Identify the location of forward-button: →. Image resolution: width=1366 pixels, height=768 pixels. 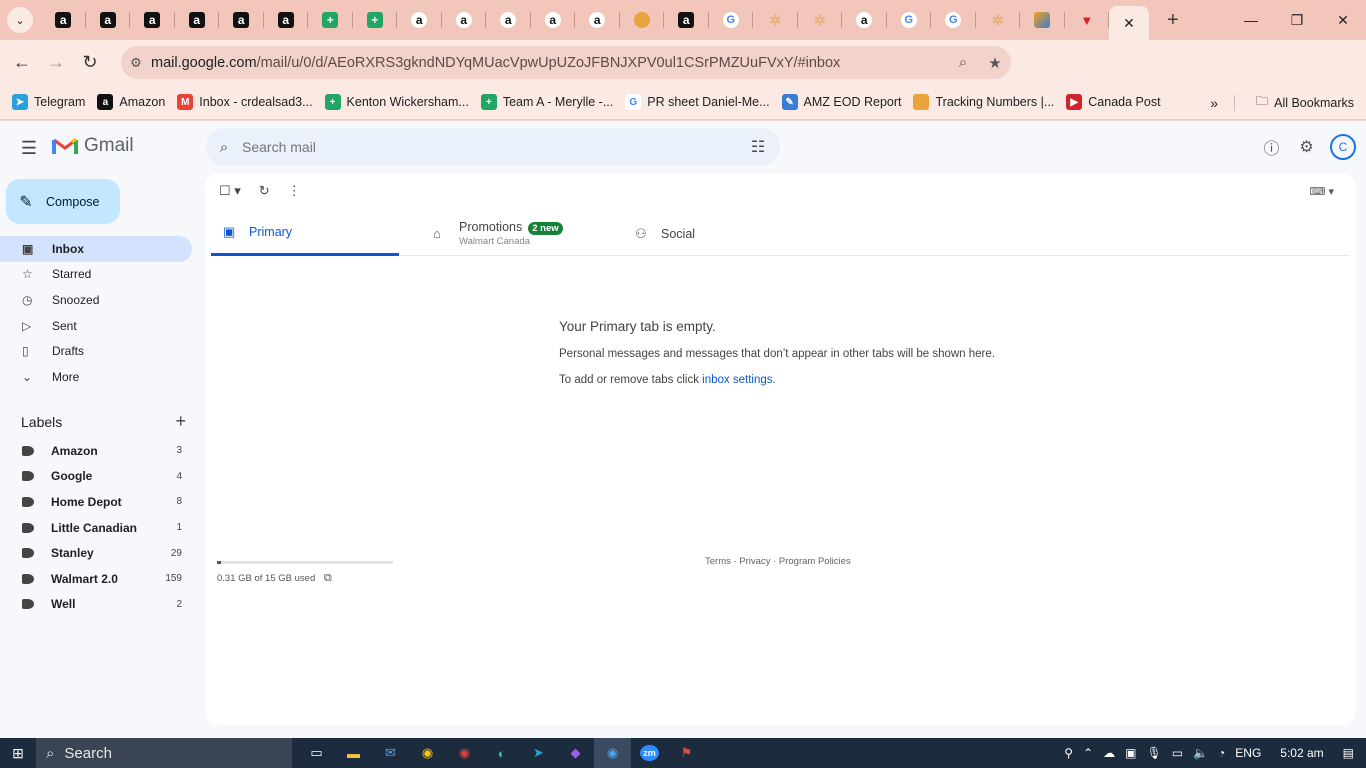
(56, 63).